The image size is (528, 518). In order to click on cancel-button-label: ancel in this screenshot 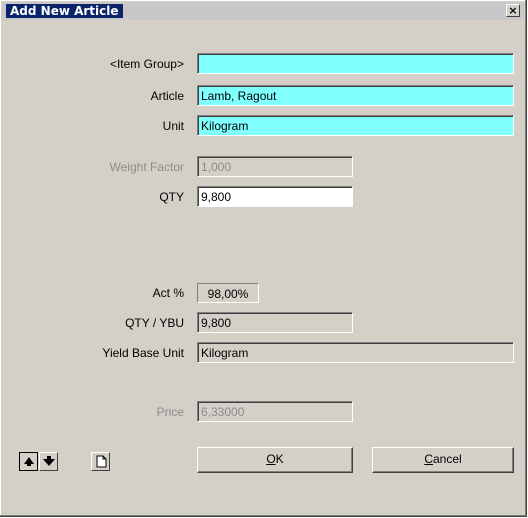, I will do `click(447, 459)`.